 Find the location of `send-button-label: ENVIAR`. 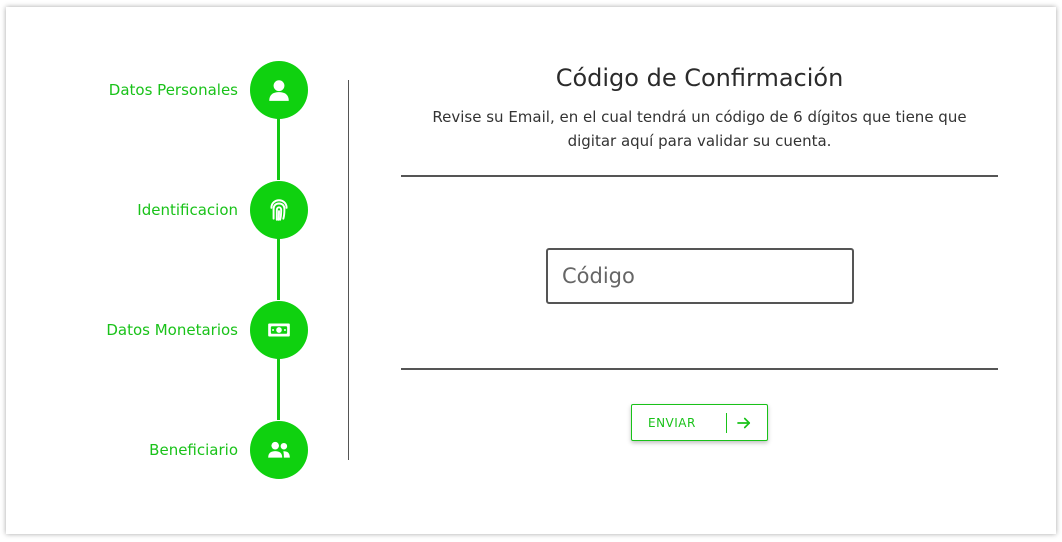

send-button-label: ENVIAR is located at coordinates (672, 422).